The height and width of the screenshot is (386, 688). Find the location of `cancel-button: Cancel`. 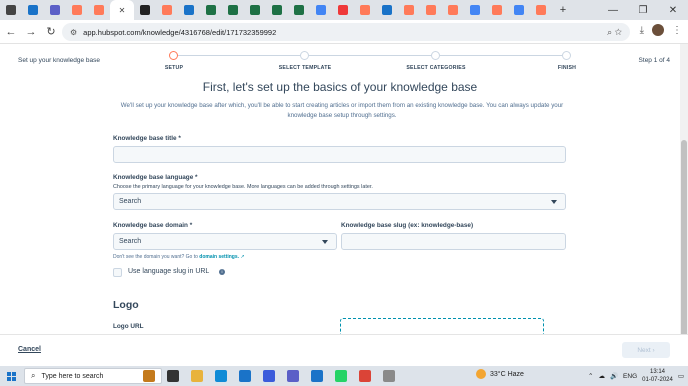

cancel-button: Cancel is located at coordinates (29, 349).